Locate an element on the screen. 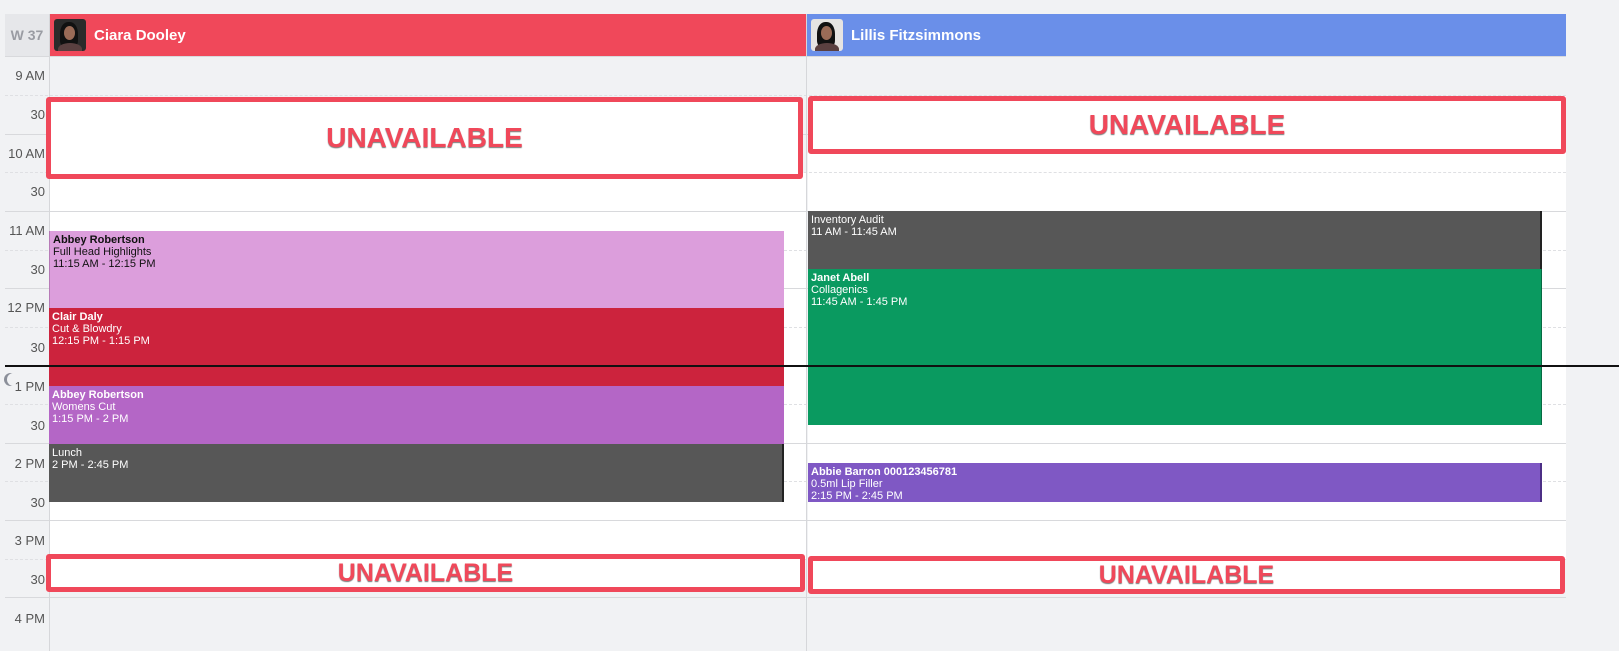 Image resolution: width=1619 pixels, height=651 pixels. staff-header-ciara: Ciara Dooley is located at coordinates (428, 35).